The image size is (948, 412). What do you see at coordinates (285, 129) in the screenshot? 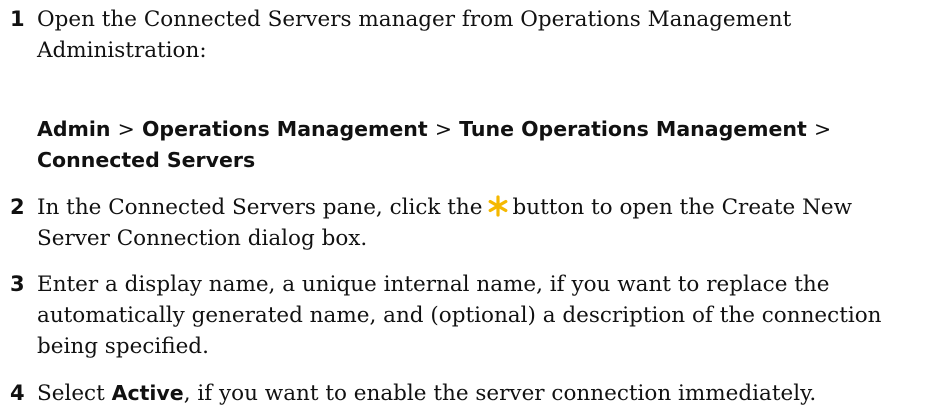
I see `path-segment: Operations Management` at bounding box center [285, 129].